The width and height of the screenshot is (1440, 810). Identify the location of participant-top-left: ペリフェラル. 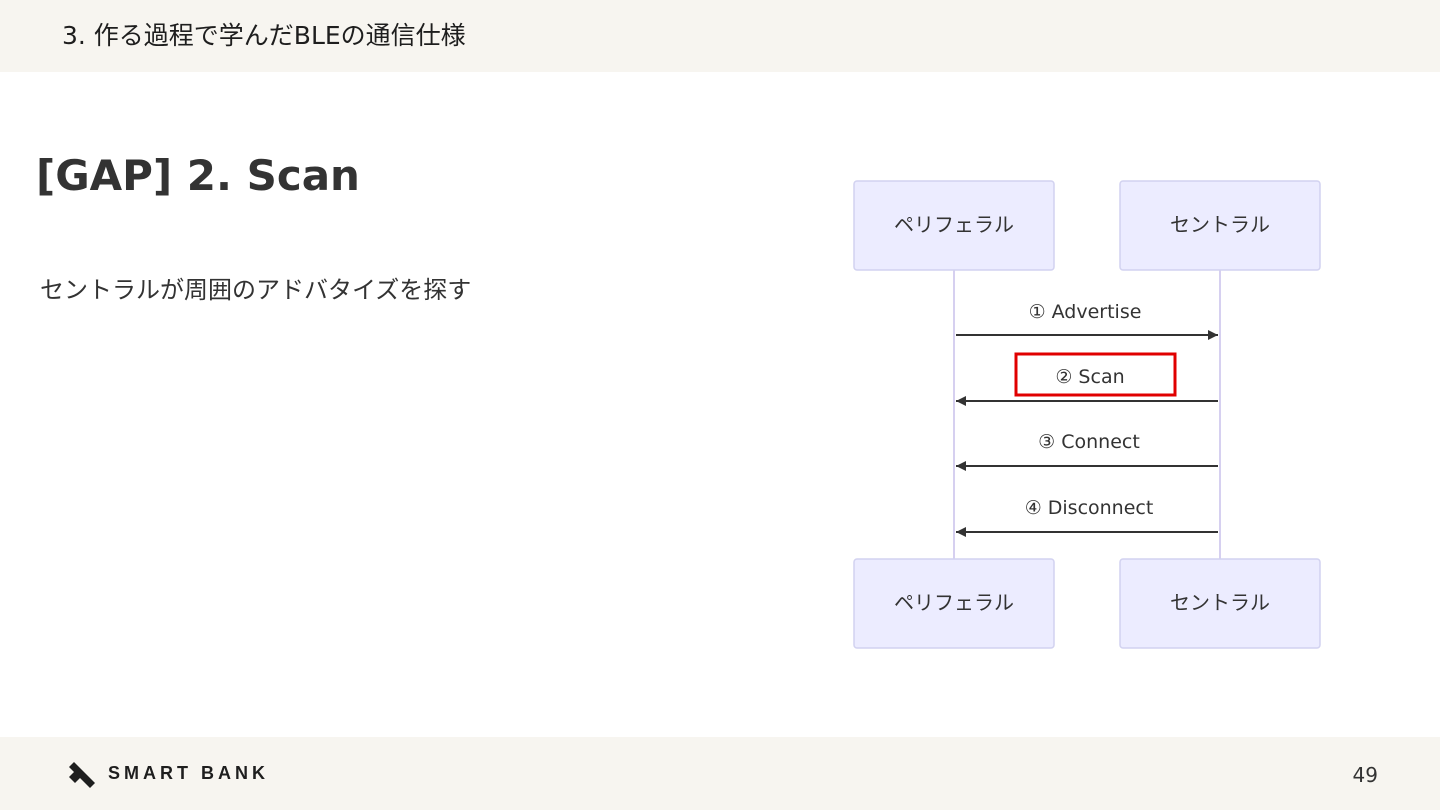
(954, 225).